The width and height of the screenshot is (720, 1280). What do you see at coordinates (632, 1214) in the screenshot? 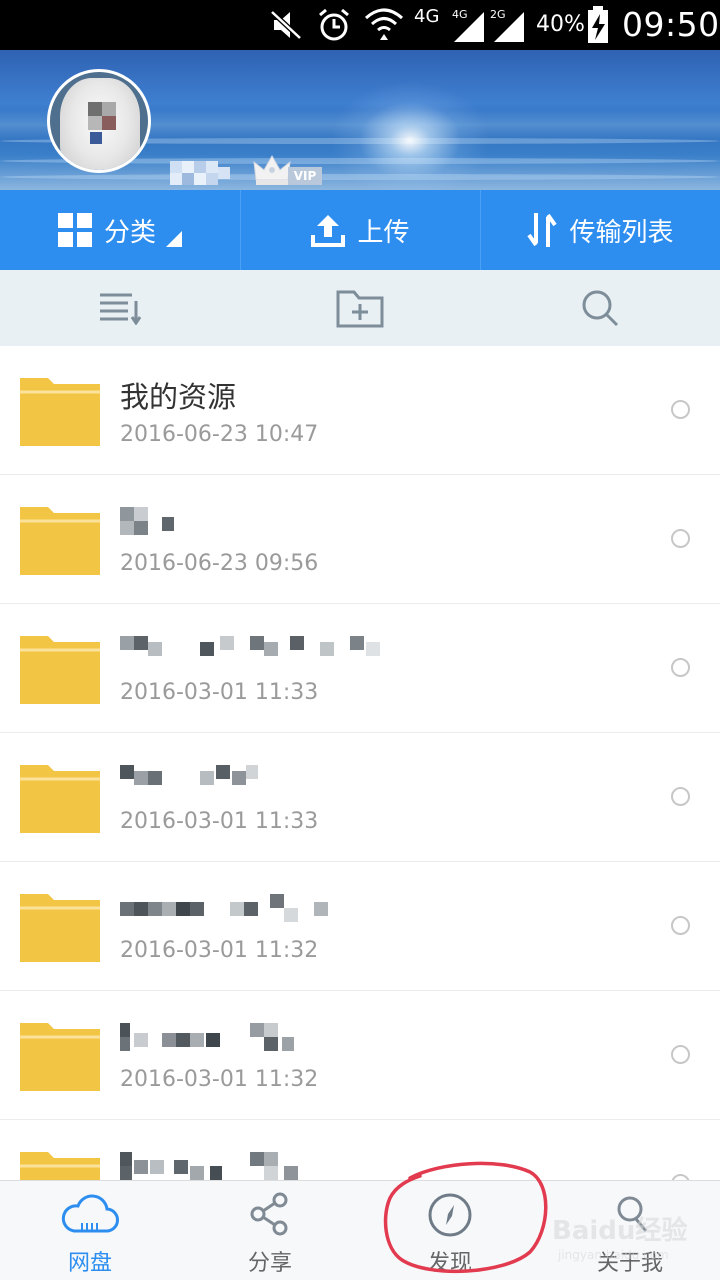
I see `person-icon` at bounding box center [632, 1214].